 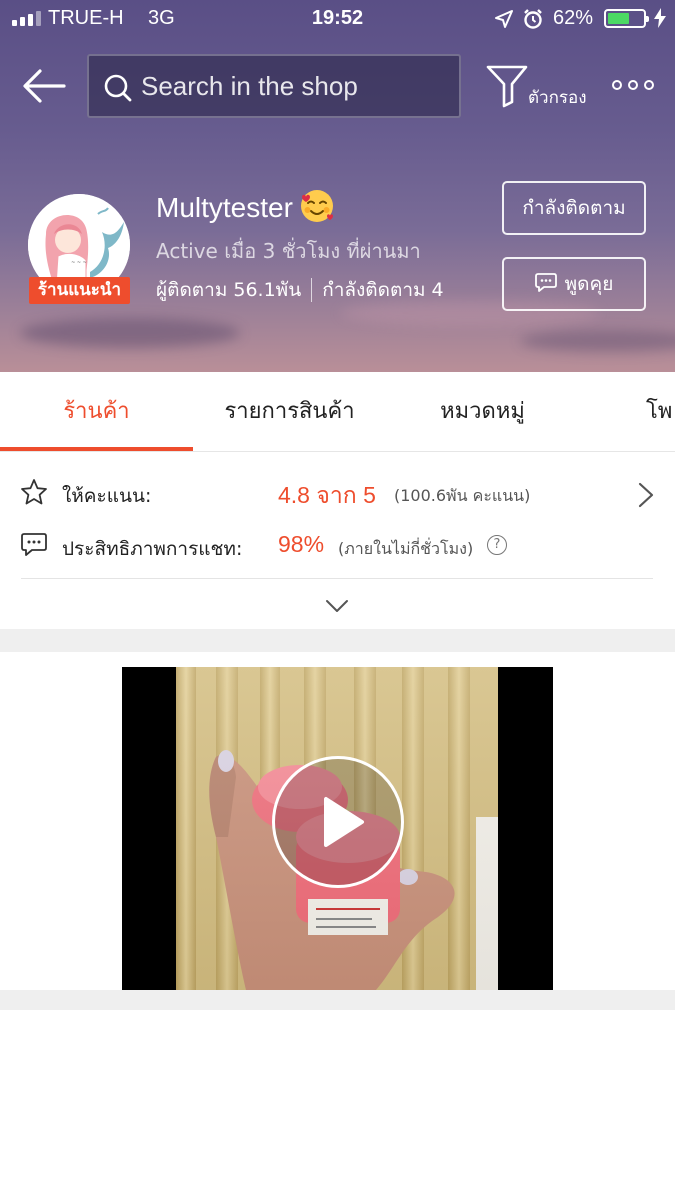 What do you see at coordinates (228, 290) in the screenshot?
I see `followers-count: ผู้ติดตาม 56.1พัน` at bounding box center [228, 290].